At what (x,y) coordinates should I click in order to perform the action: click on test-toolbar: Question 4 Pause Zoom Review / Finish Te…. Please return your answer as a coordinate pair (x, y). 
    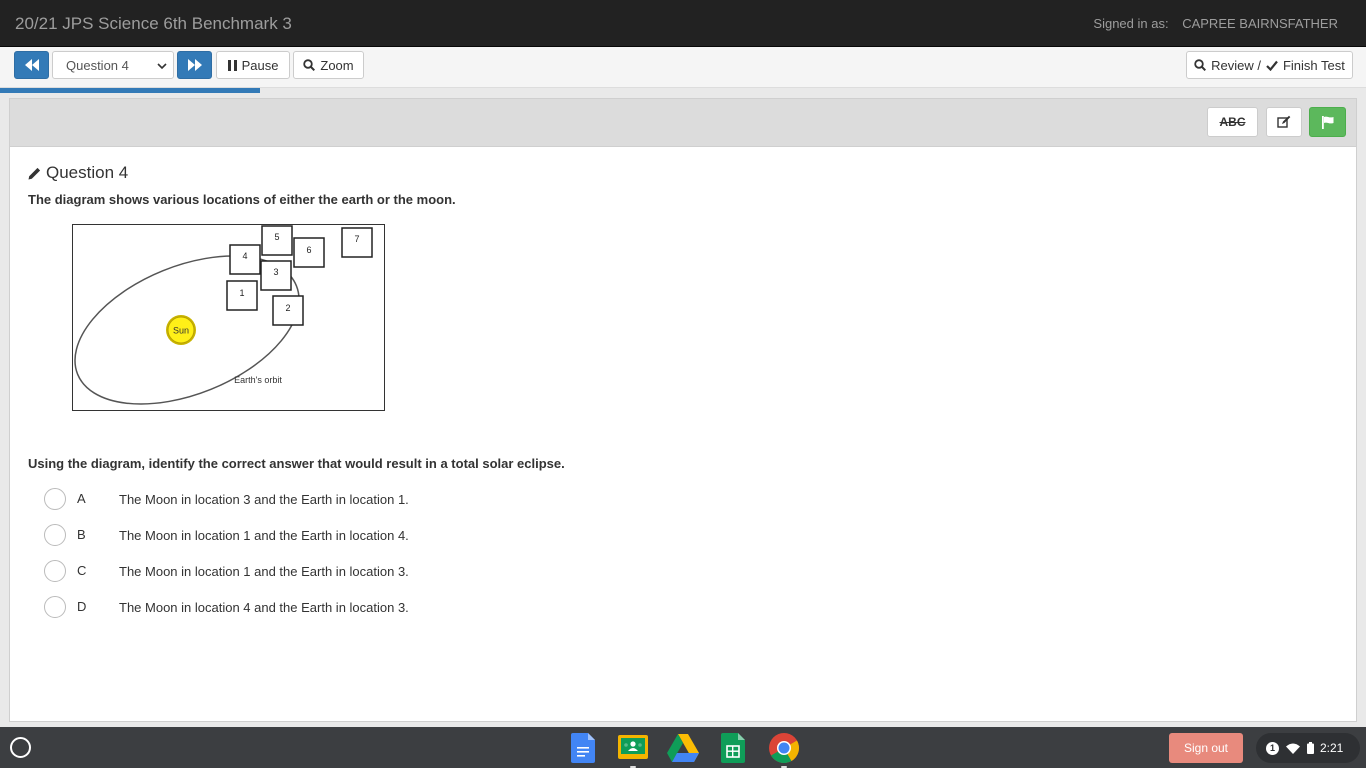
    Looking at the image, I should click on (683, 67).